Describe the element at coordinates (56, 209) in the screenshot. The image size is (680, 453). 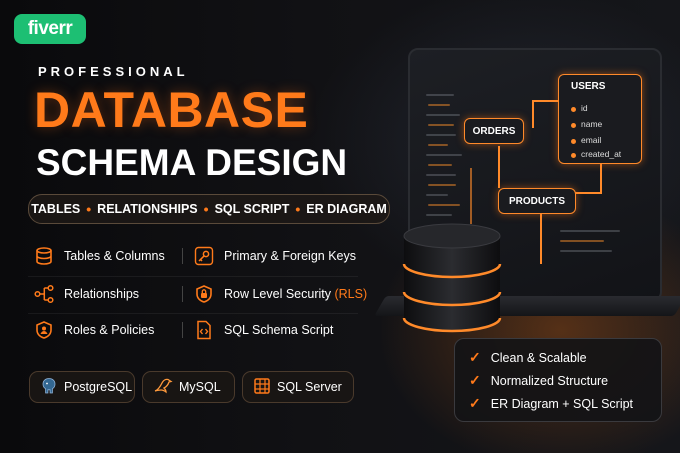
I see `tag-tables: TABLES` at that location.